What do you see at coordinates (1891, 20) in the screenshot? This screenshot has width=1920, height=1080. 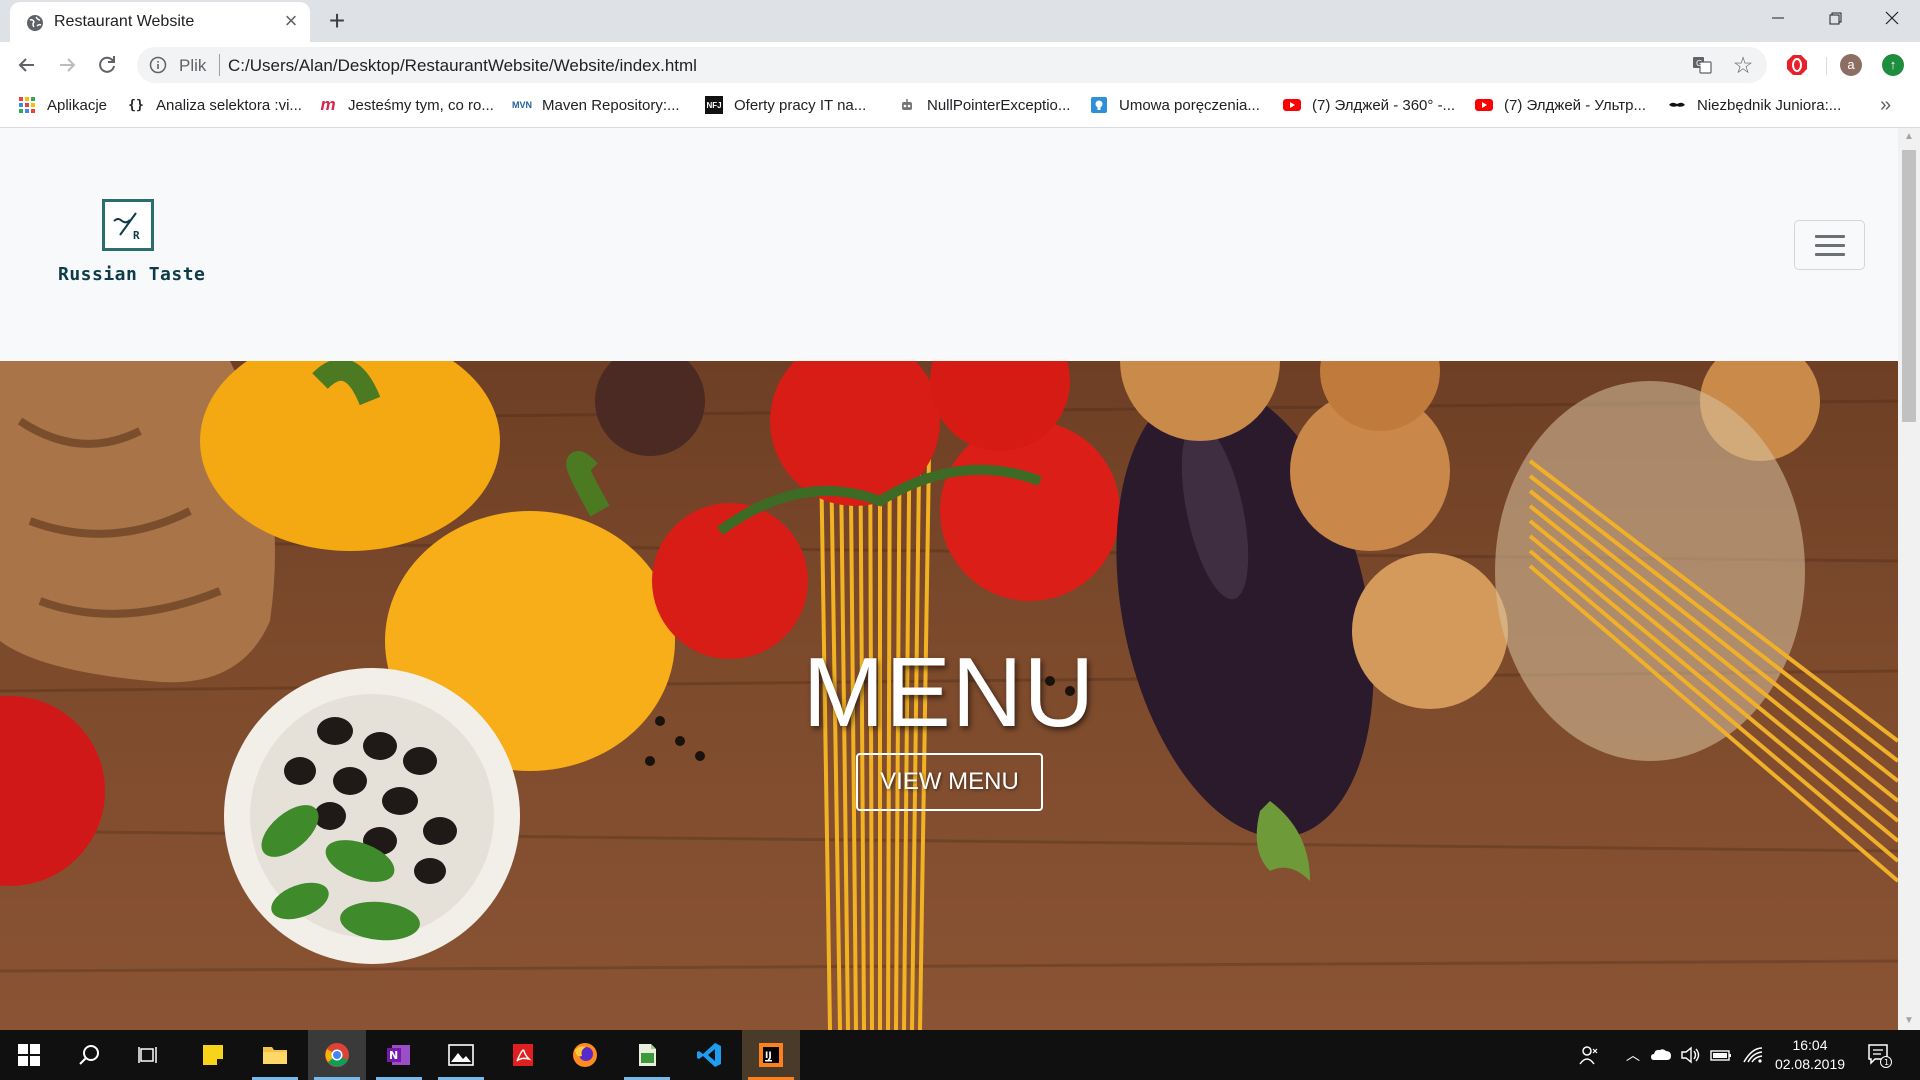 I see `close-window-button` at bounding box center [1891, 20].